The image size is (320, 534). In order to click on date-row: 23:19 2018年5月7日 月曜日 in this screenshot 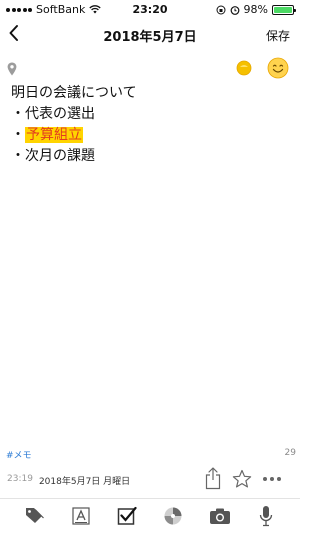, I will do `click(68, 480)`.